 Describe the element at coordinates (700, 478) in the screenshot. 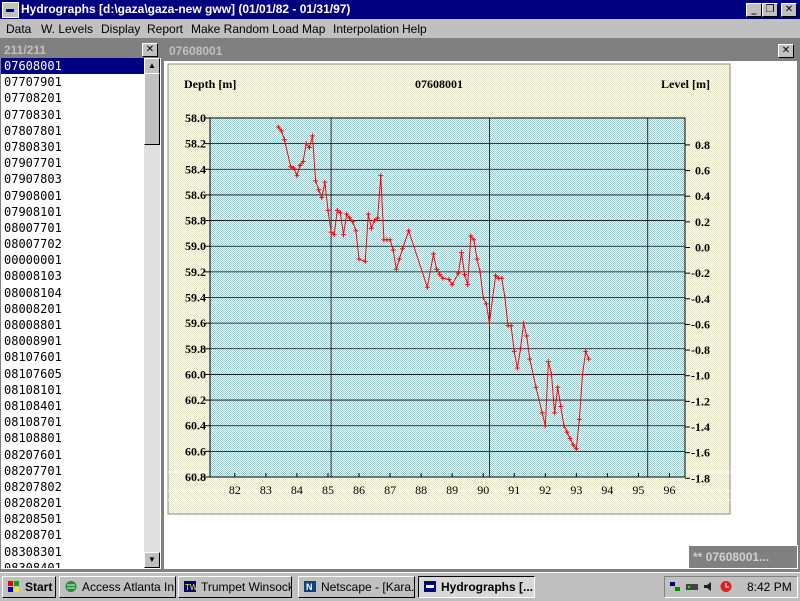

I see `right-tick-label: -1.8` at that location.